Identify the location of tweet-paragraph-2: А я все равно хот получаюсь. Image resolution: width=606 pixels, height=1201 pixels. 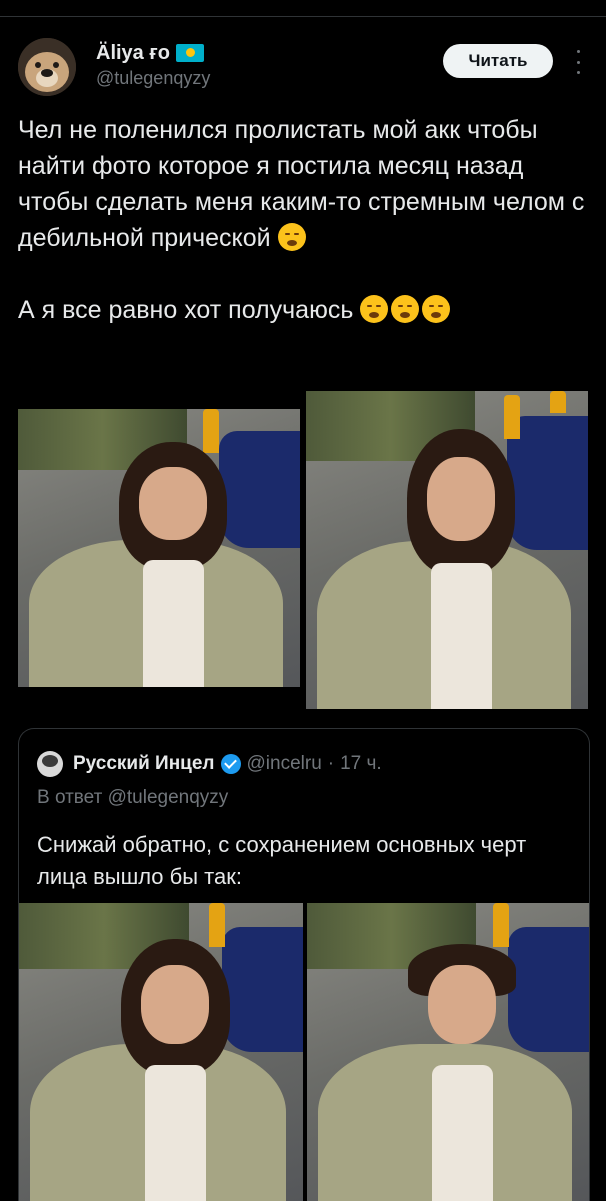
(303, 310).